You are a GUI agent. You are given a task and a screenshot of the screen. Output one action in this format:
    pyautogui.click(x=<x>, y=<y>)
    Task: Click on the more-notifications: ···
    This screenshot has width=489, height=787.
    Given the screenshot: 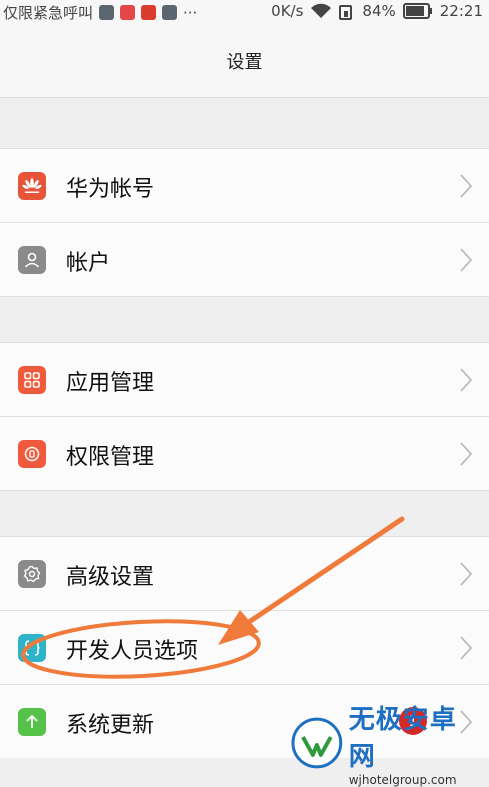 What is the action you would take?
    pyautogui.click(x=190, y=12)
    